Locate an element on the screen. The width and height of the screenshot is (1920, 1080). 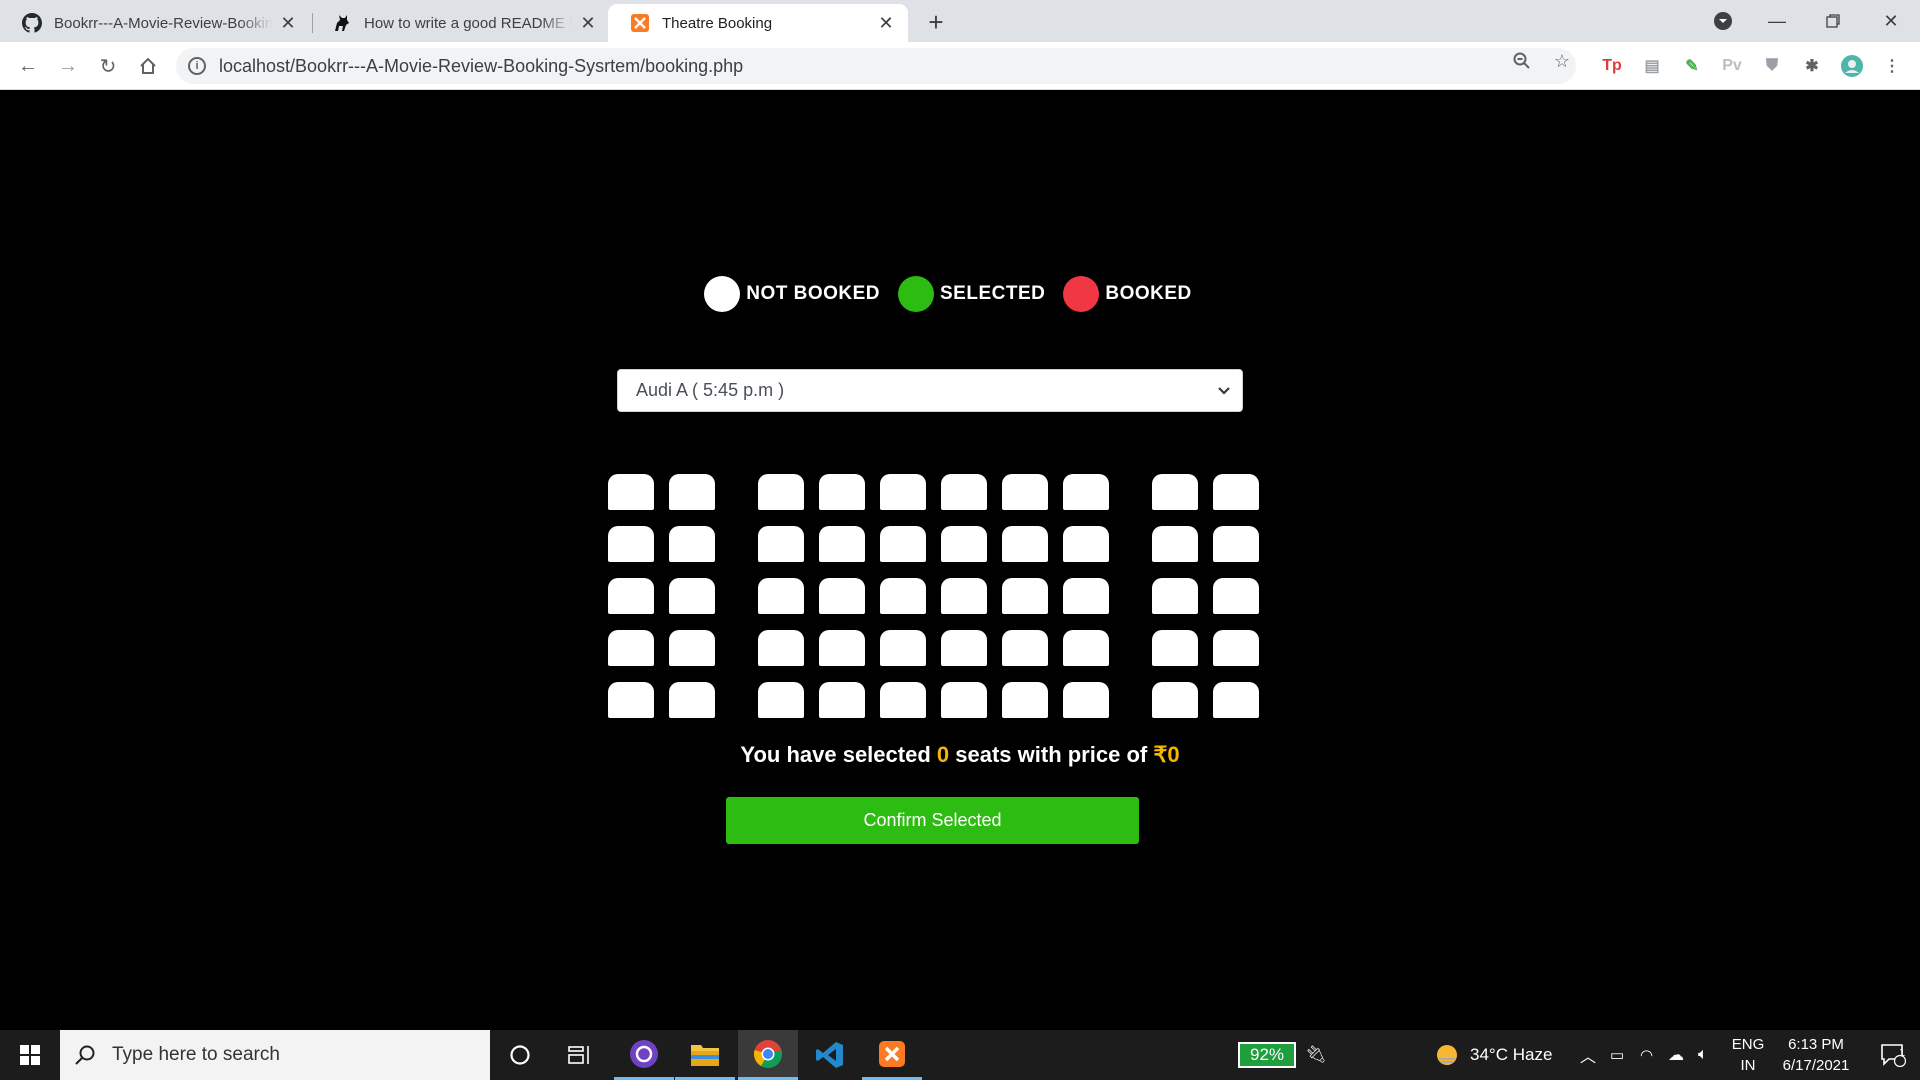
wifi-icon: ◠ is located at coordinates (1646, 1055).